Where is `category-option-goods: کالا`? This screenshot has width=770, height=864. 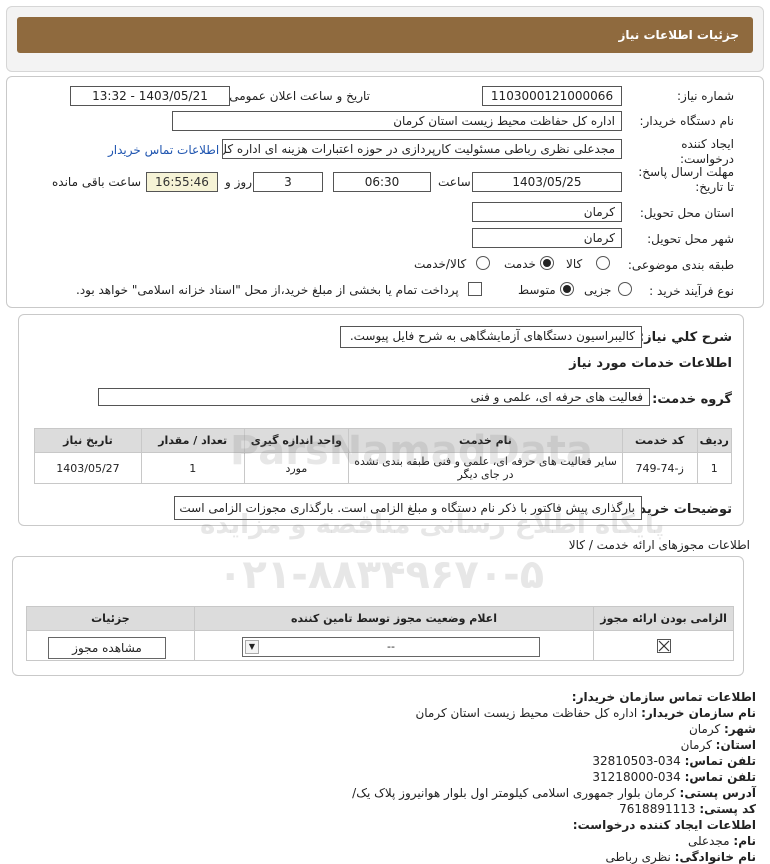
category-option-goods: کالا is located at coordinates (574, 264).